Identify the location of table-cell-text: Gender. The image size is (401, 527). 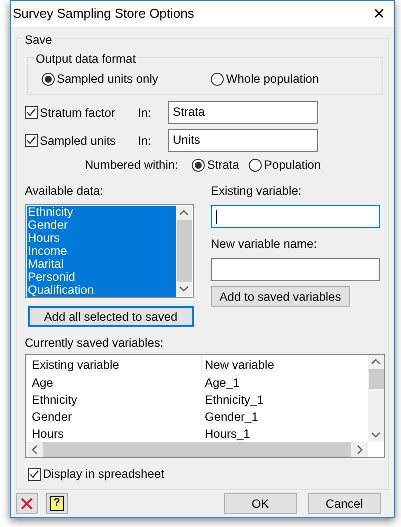
(53, 417).